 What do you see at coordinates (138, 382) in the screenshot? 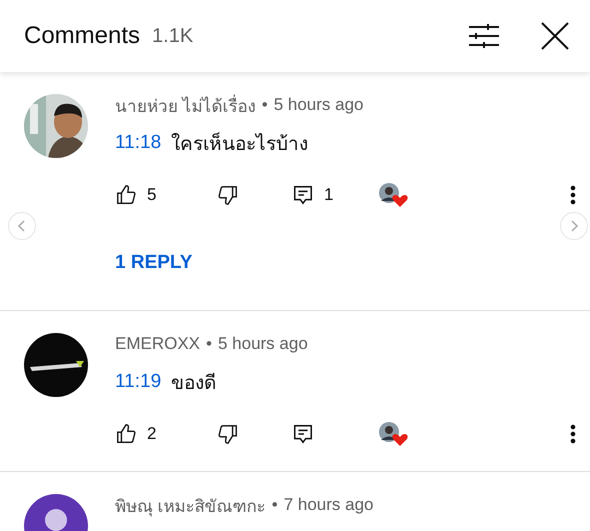
I see `timestamp-link: 11:19` at bounding box center [138, 382].